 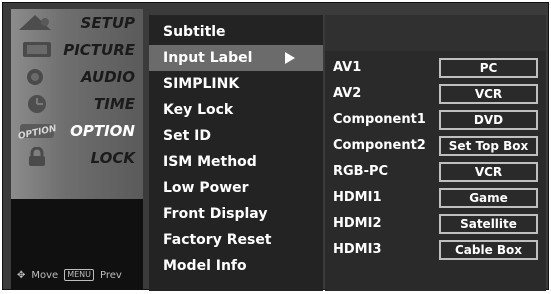 What do you see at coordinates (435, 68) in the screenshot?
I see `input-row-av1: AV1 PC` at bounding box center [435, 68].